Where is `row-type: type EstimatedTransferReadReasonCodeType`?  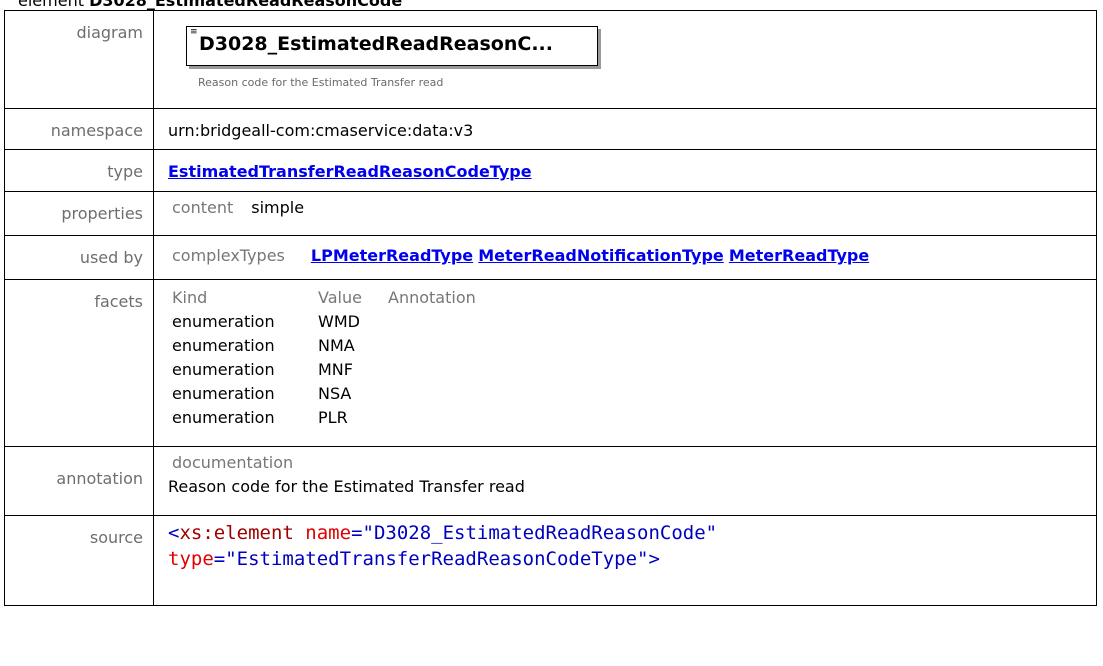 row-type: type EstimatedTransferReadReasonCodeType is located at coordinates (550, 170).